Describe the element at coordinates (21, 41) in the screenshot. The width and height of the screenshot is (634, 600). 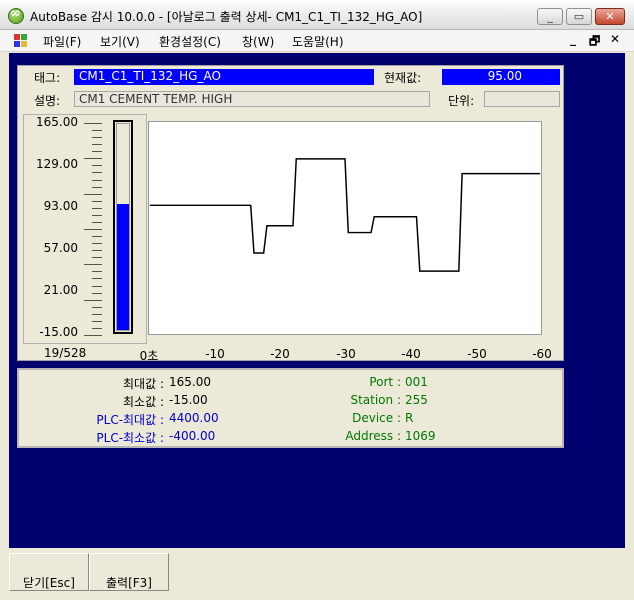
I see `document-icon` at that location.